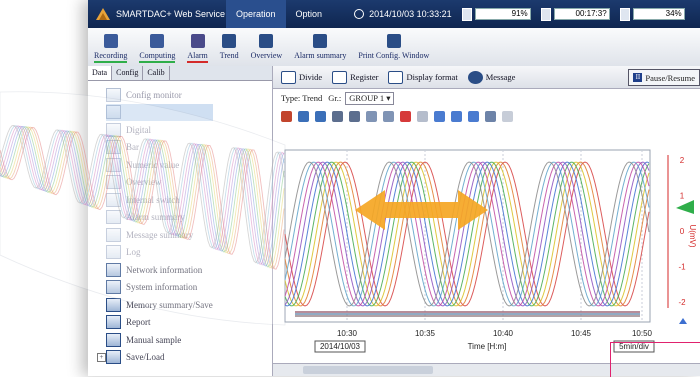 The image size is (700, 377). Describe the element at coordinates (266, 55) in the screenshot. I see `overview-label: Overview` at that location.